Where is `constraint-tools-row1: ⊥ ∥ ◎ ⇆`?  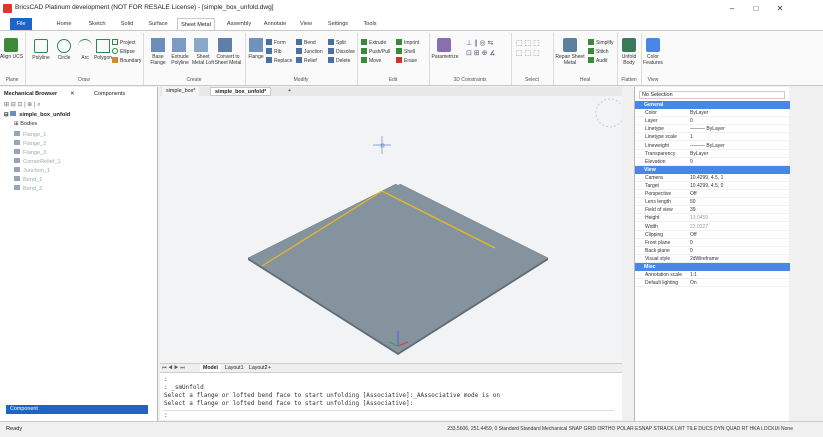 constraint-tools-row1: ⊥ ∥ ◎ ⇆ is located at coordinates (479, 43).